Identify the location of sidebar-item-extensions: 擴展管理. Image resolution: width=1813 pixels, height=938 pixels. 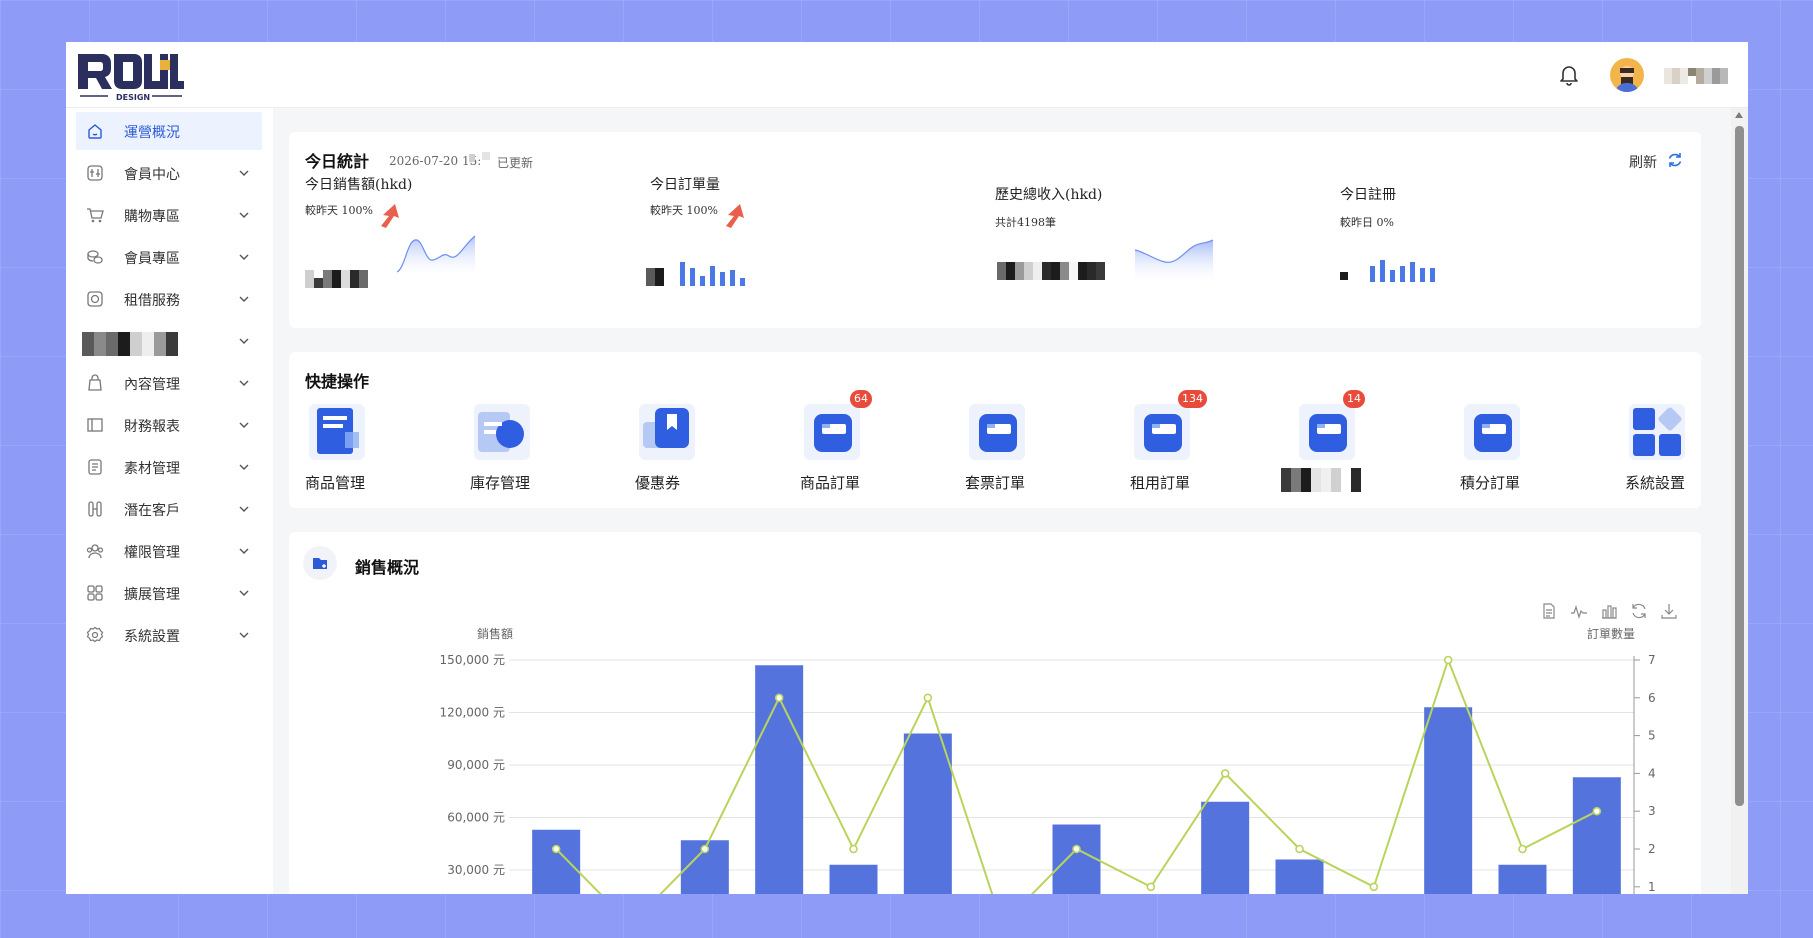
(169, 593).